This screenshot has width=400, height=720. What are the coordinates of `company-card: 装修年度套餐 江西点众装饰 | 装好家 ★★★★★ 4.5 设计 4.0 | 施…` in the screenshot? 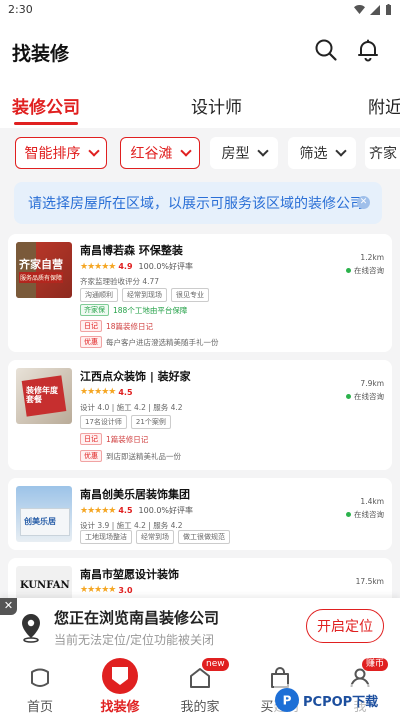 It's located at (200, 415).